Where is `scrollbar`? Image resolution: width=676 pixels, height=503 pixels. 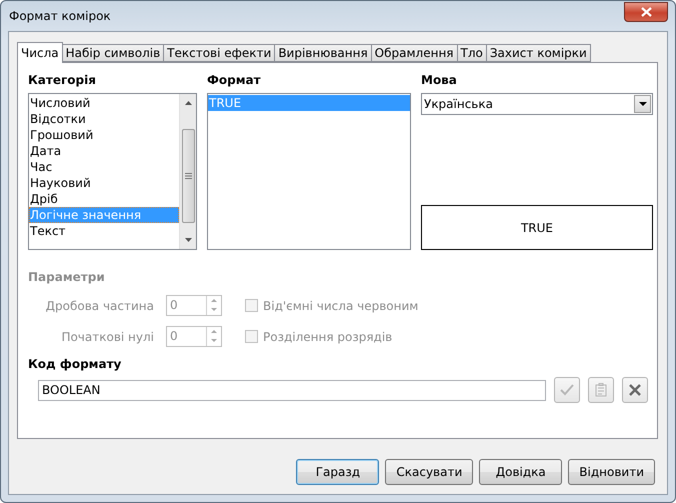
scrollbar is located at coordinates (187, 171).